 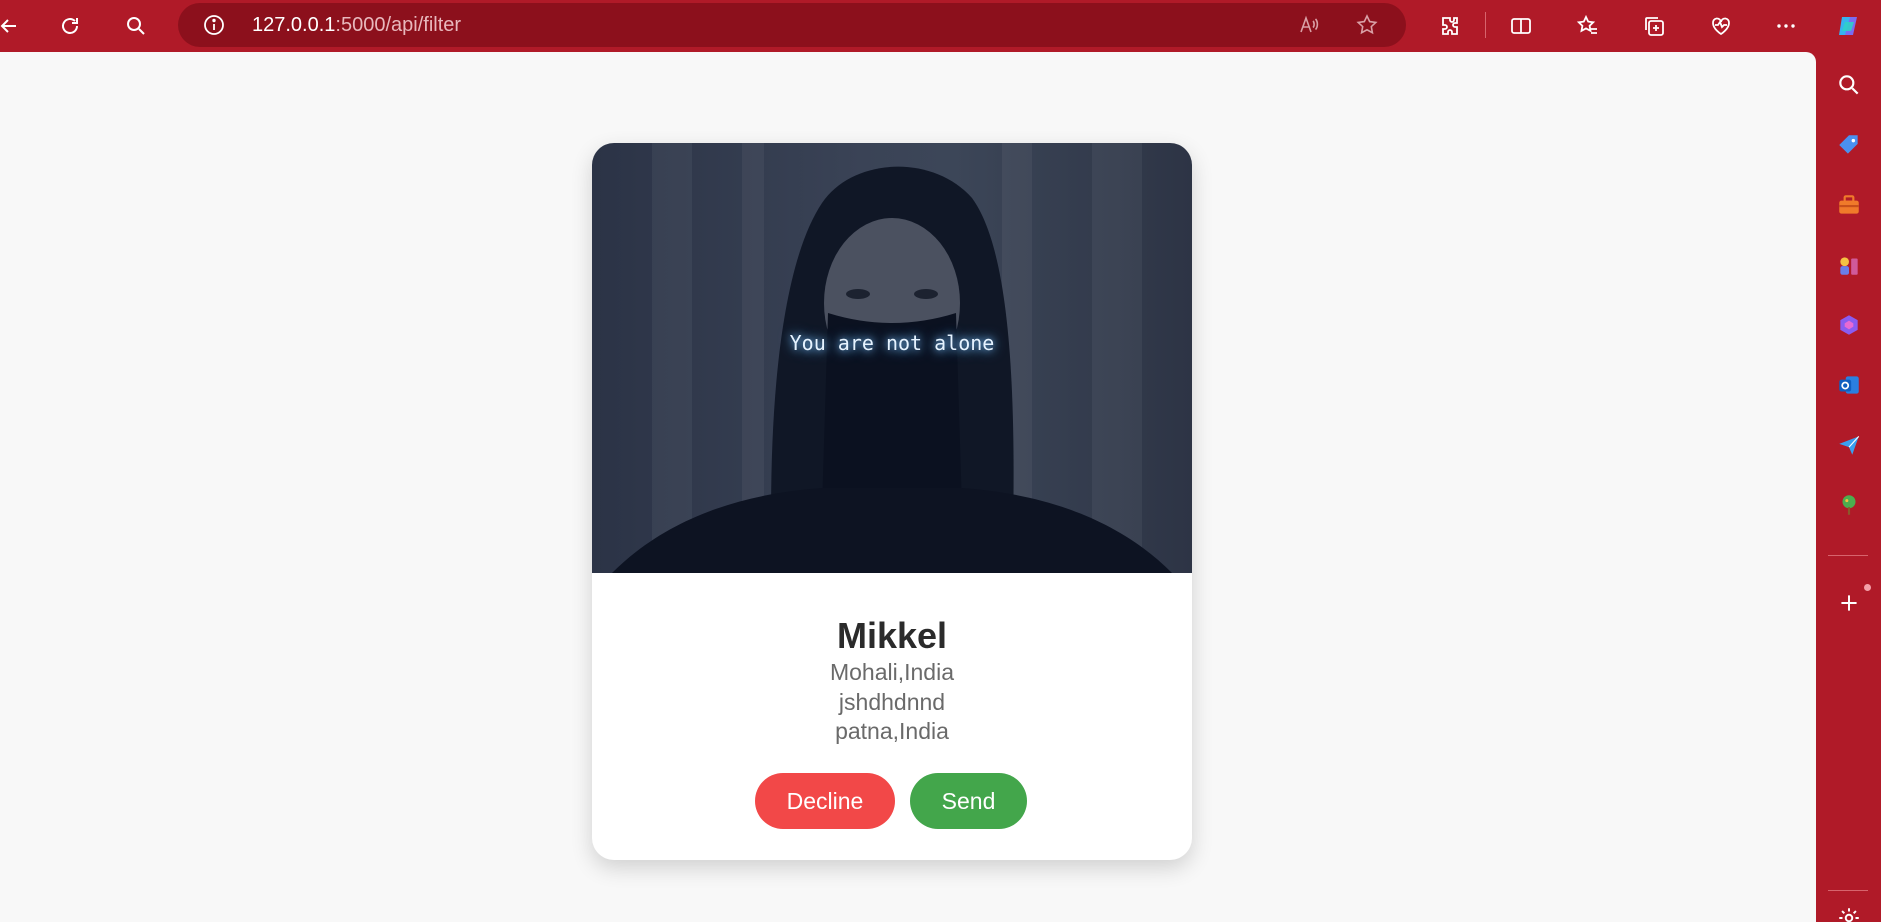 I want to click on url-path: :5000/api/filter, so click(x=398, y=25).